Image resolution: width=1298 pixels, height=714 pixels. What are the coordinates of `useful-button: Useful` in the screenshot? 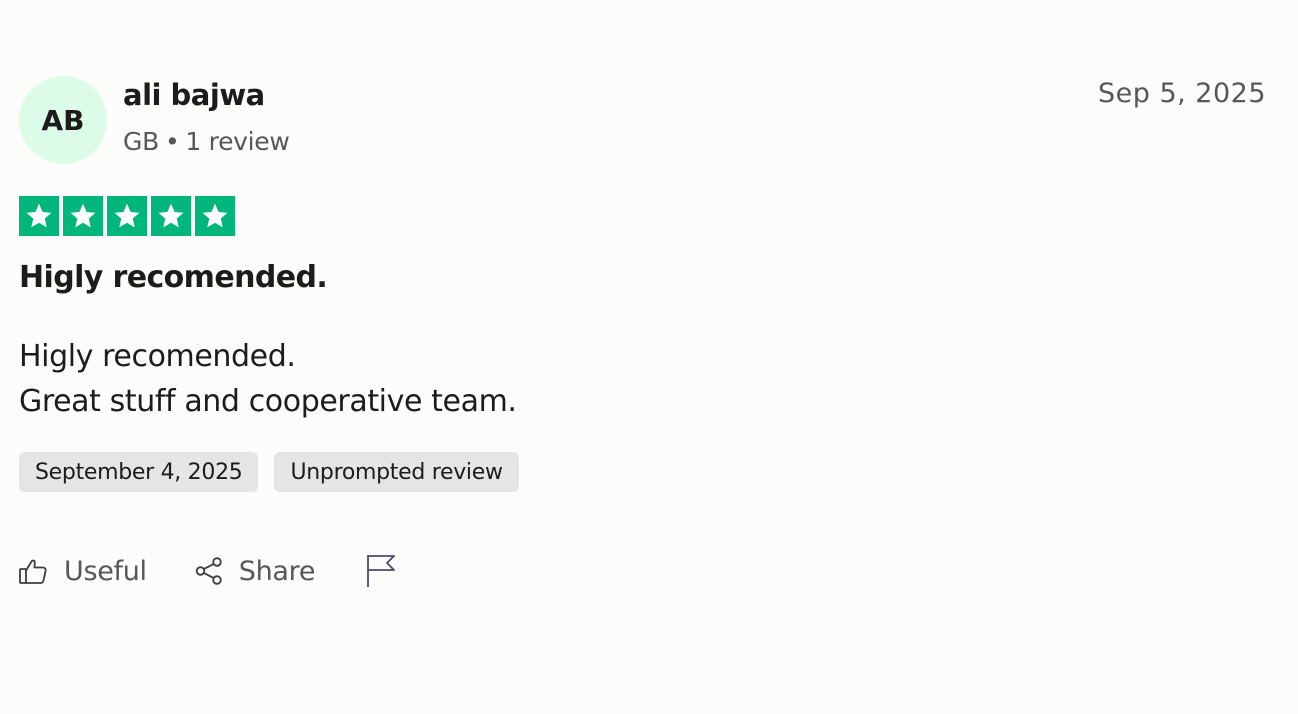 It's located at (82, 571).